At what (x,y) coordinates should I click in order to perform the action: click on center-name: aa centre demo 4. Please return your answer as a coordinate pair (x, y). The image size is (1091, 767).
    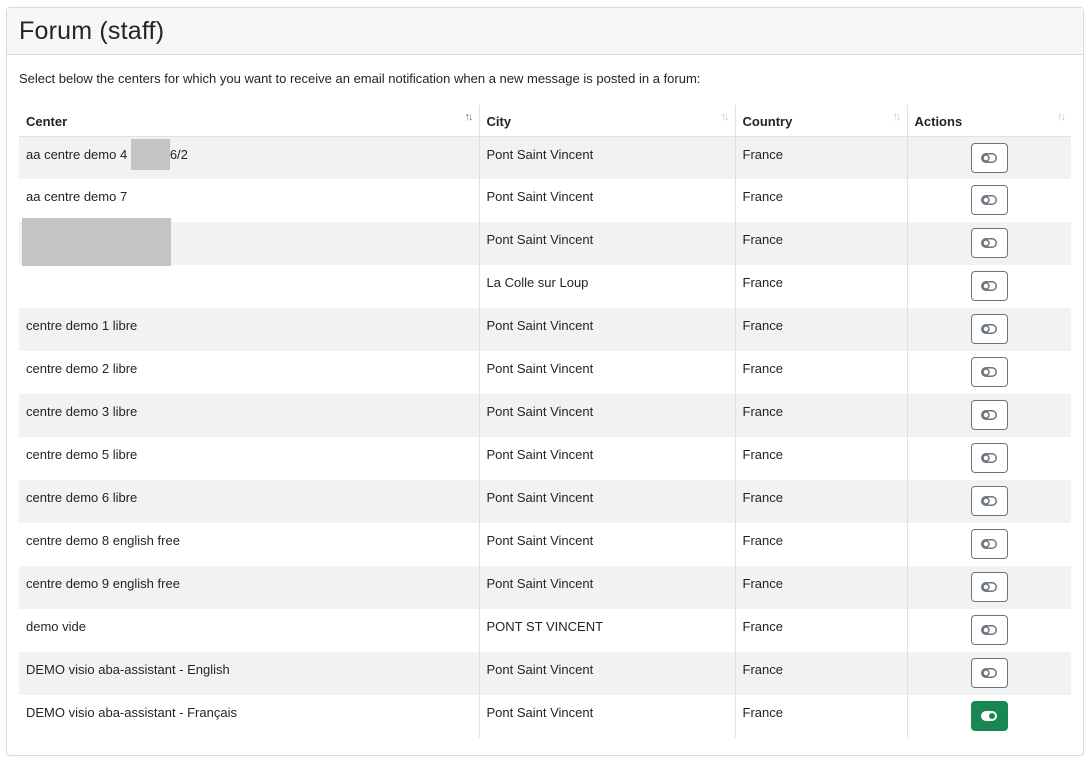
    Looking at the image, I should click on (77, 154).